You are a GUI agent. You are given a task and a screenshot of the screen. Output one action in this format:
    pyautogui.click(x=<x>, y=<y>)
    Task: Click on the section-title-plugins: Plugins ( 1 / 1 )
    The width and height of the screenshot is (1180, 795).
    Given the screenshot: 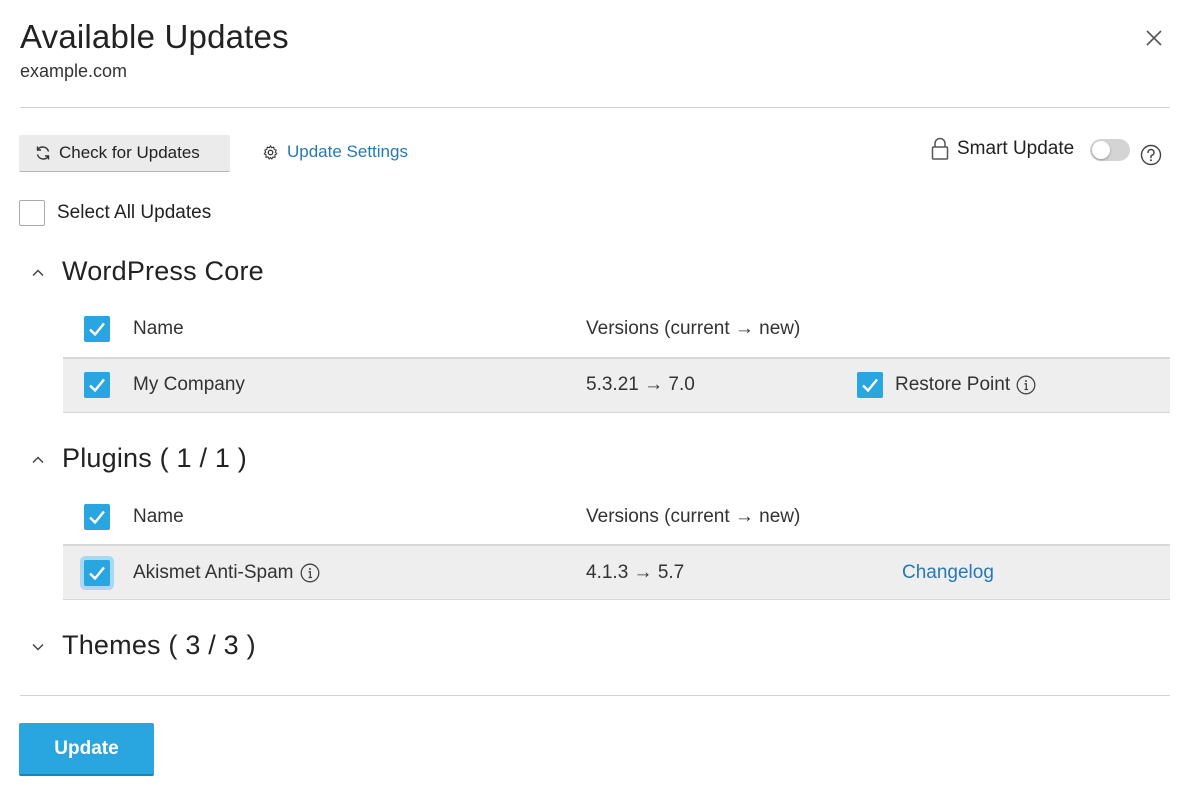 What is the action you would take?
    pyautogui.click(x=154, y=458)
    